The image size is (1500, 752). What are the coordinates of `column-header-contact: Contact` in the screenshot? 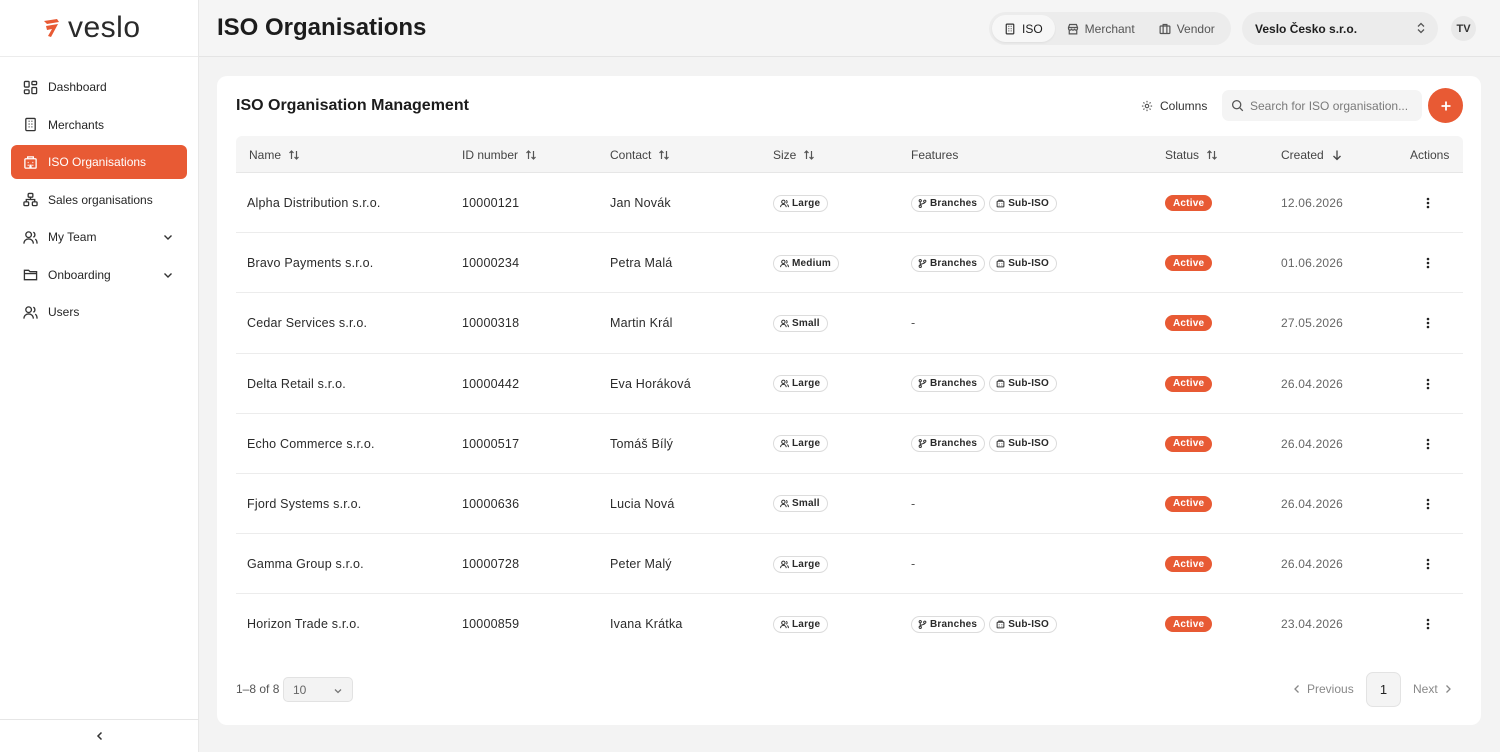 It's located at (640, 154).